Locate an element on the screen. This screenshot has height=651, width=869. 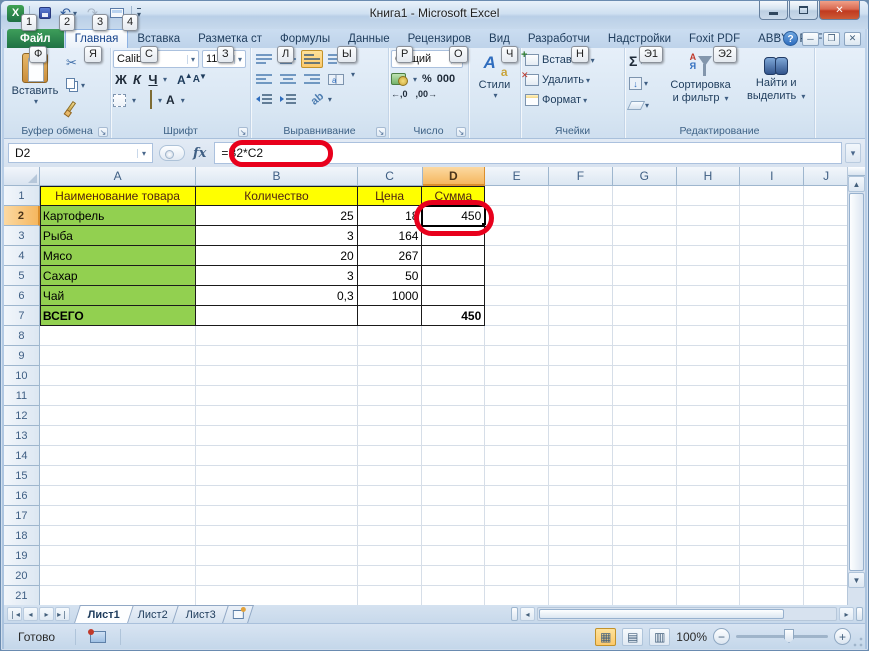
cell-D8 is located at coordinates (454, 336).